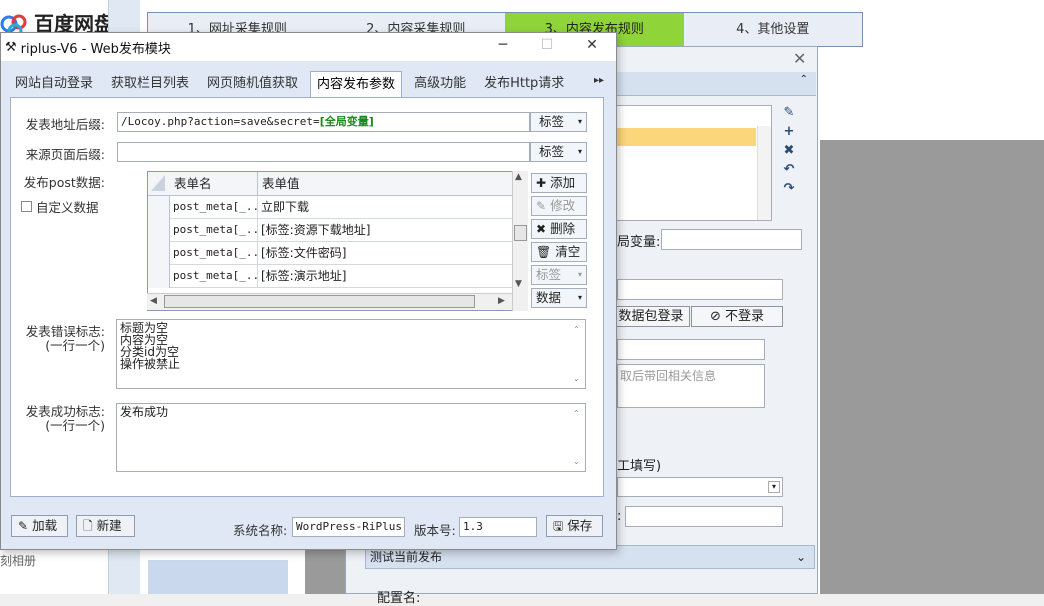 The width and height of the screenshot is (1044, 606). What do you see at coordinates (88, 526) in the screenshot?
I see `document-icon: 🗋` at bounding box center [88, 526].